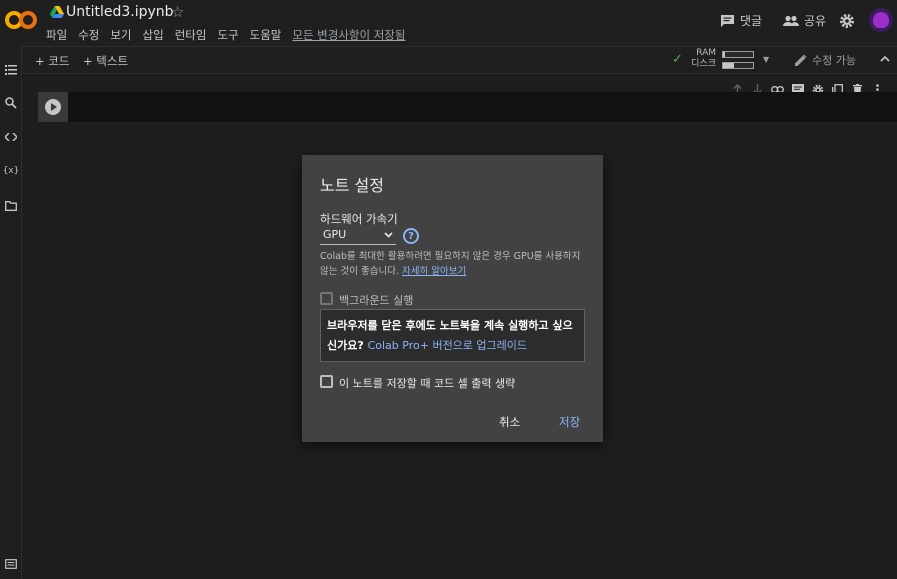 The width and height of the screenshot is (897, 579). I want to click on upgrade-link: Colab Pro+ 버전으로 업그레이드, so click(447, 345).